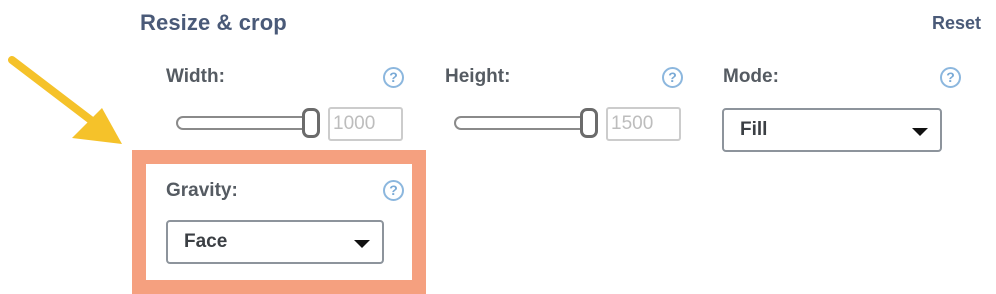 The image size is (996, 294). What do you see at coordinates (672, 77) in the screenshot?
I see `height-help-icon: ?` at bounding box center [672, 77].